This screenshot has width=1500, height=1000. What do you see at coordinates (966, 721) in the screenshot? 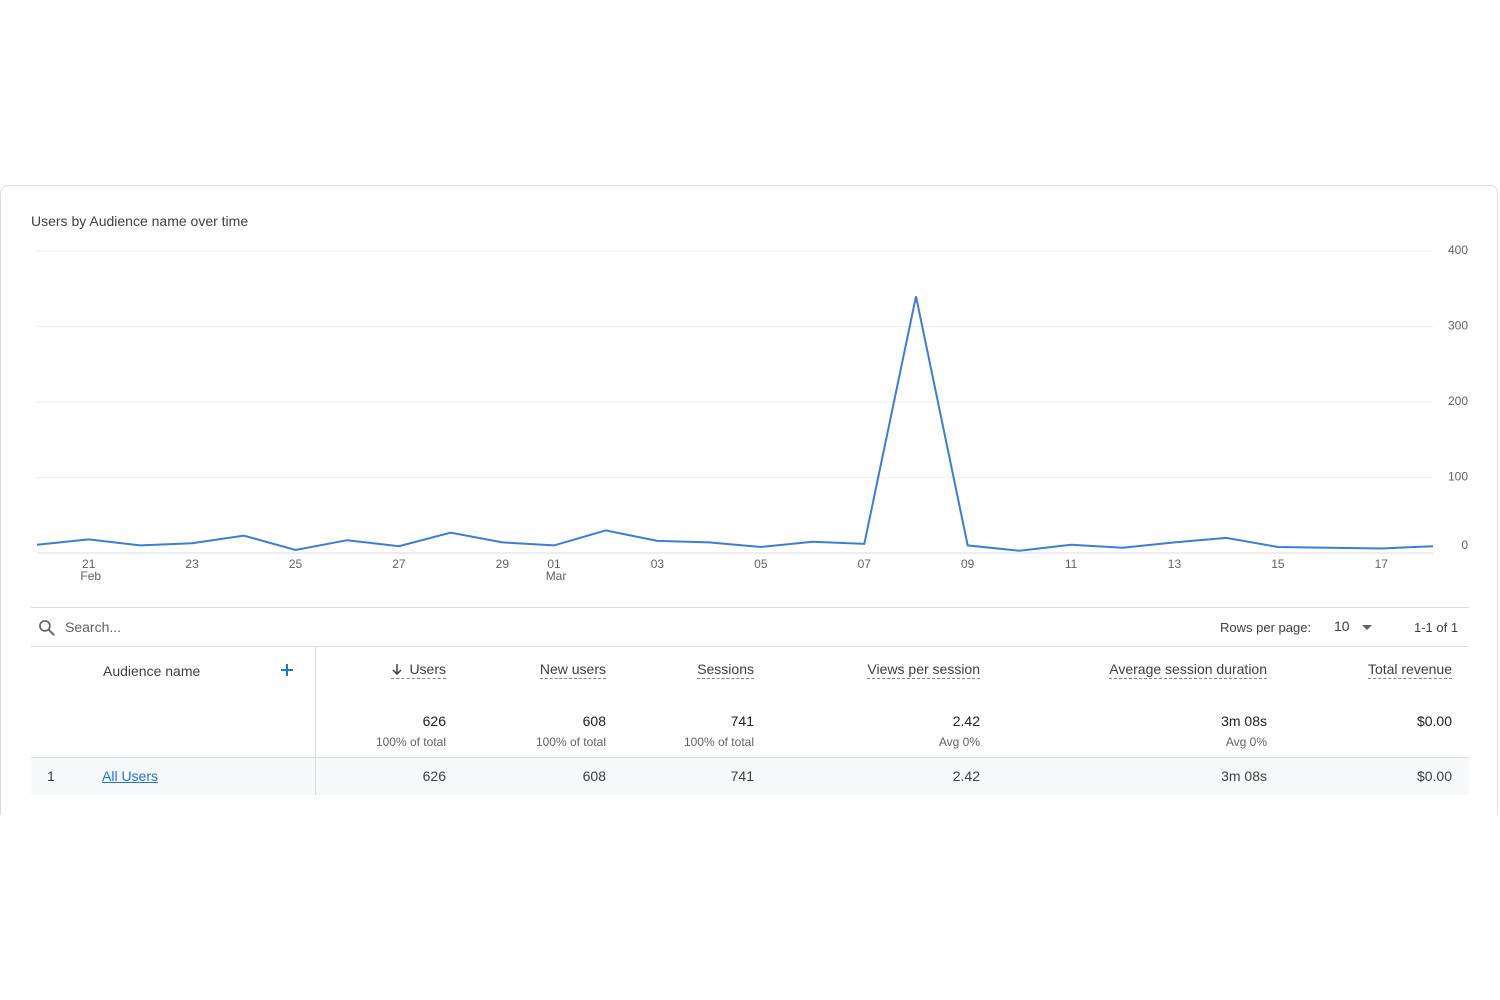
I see `total-views-per-session: 2.42` at bounding box center [966, 721].